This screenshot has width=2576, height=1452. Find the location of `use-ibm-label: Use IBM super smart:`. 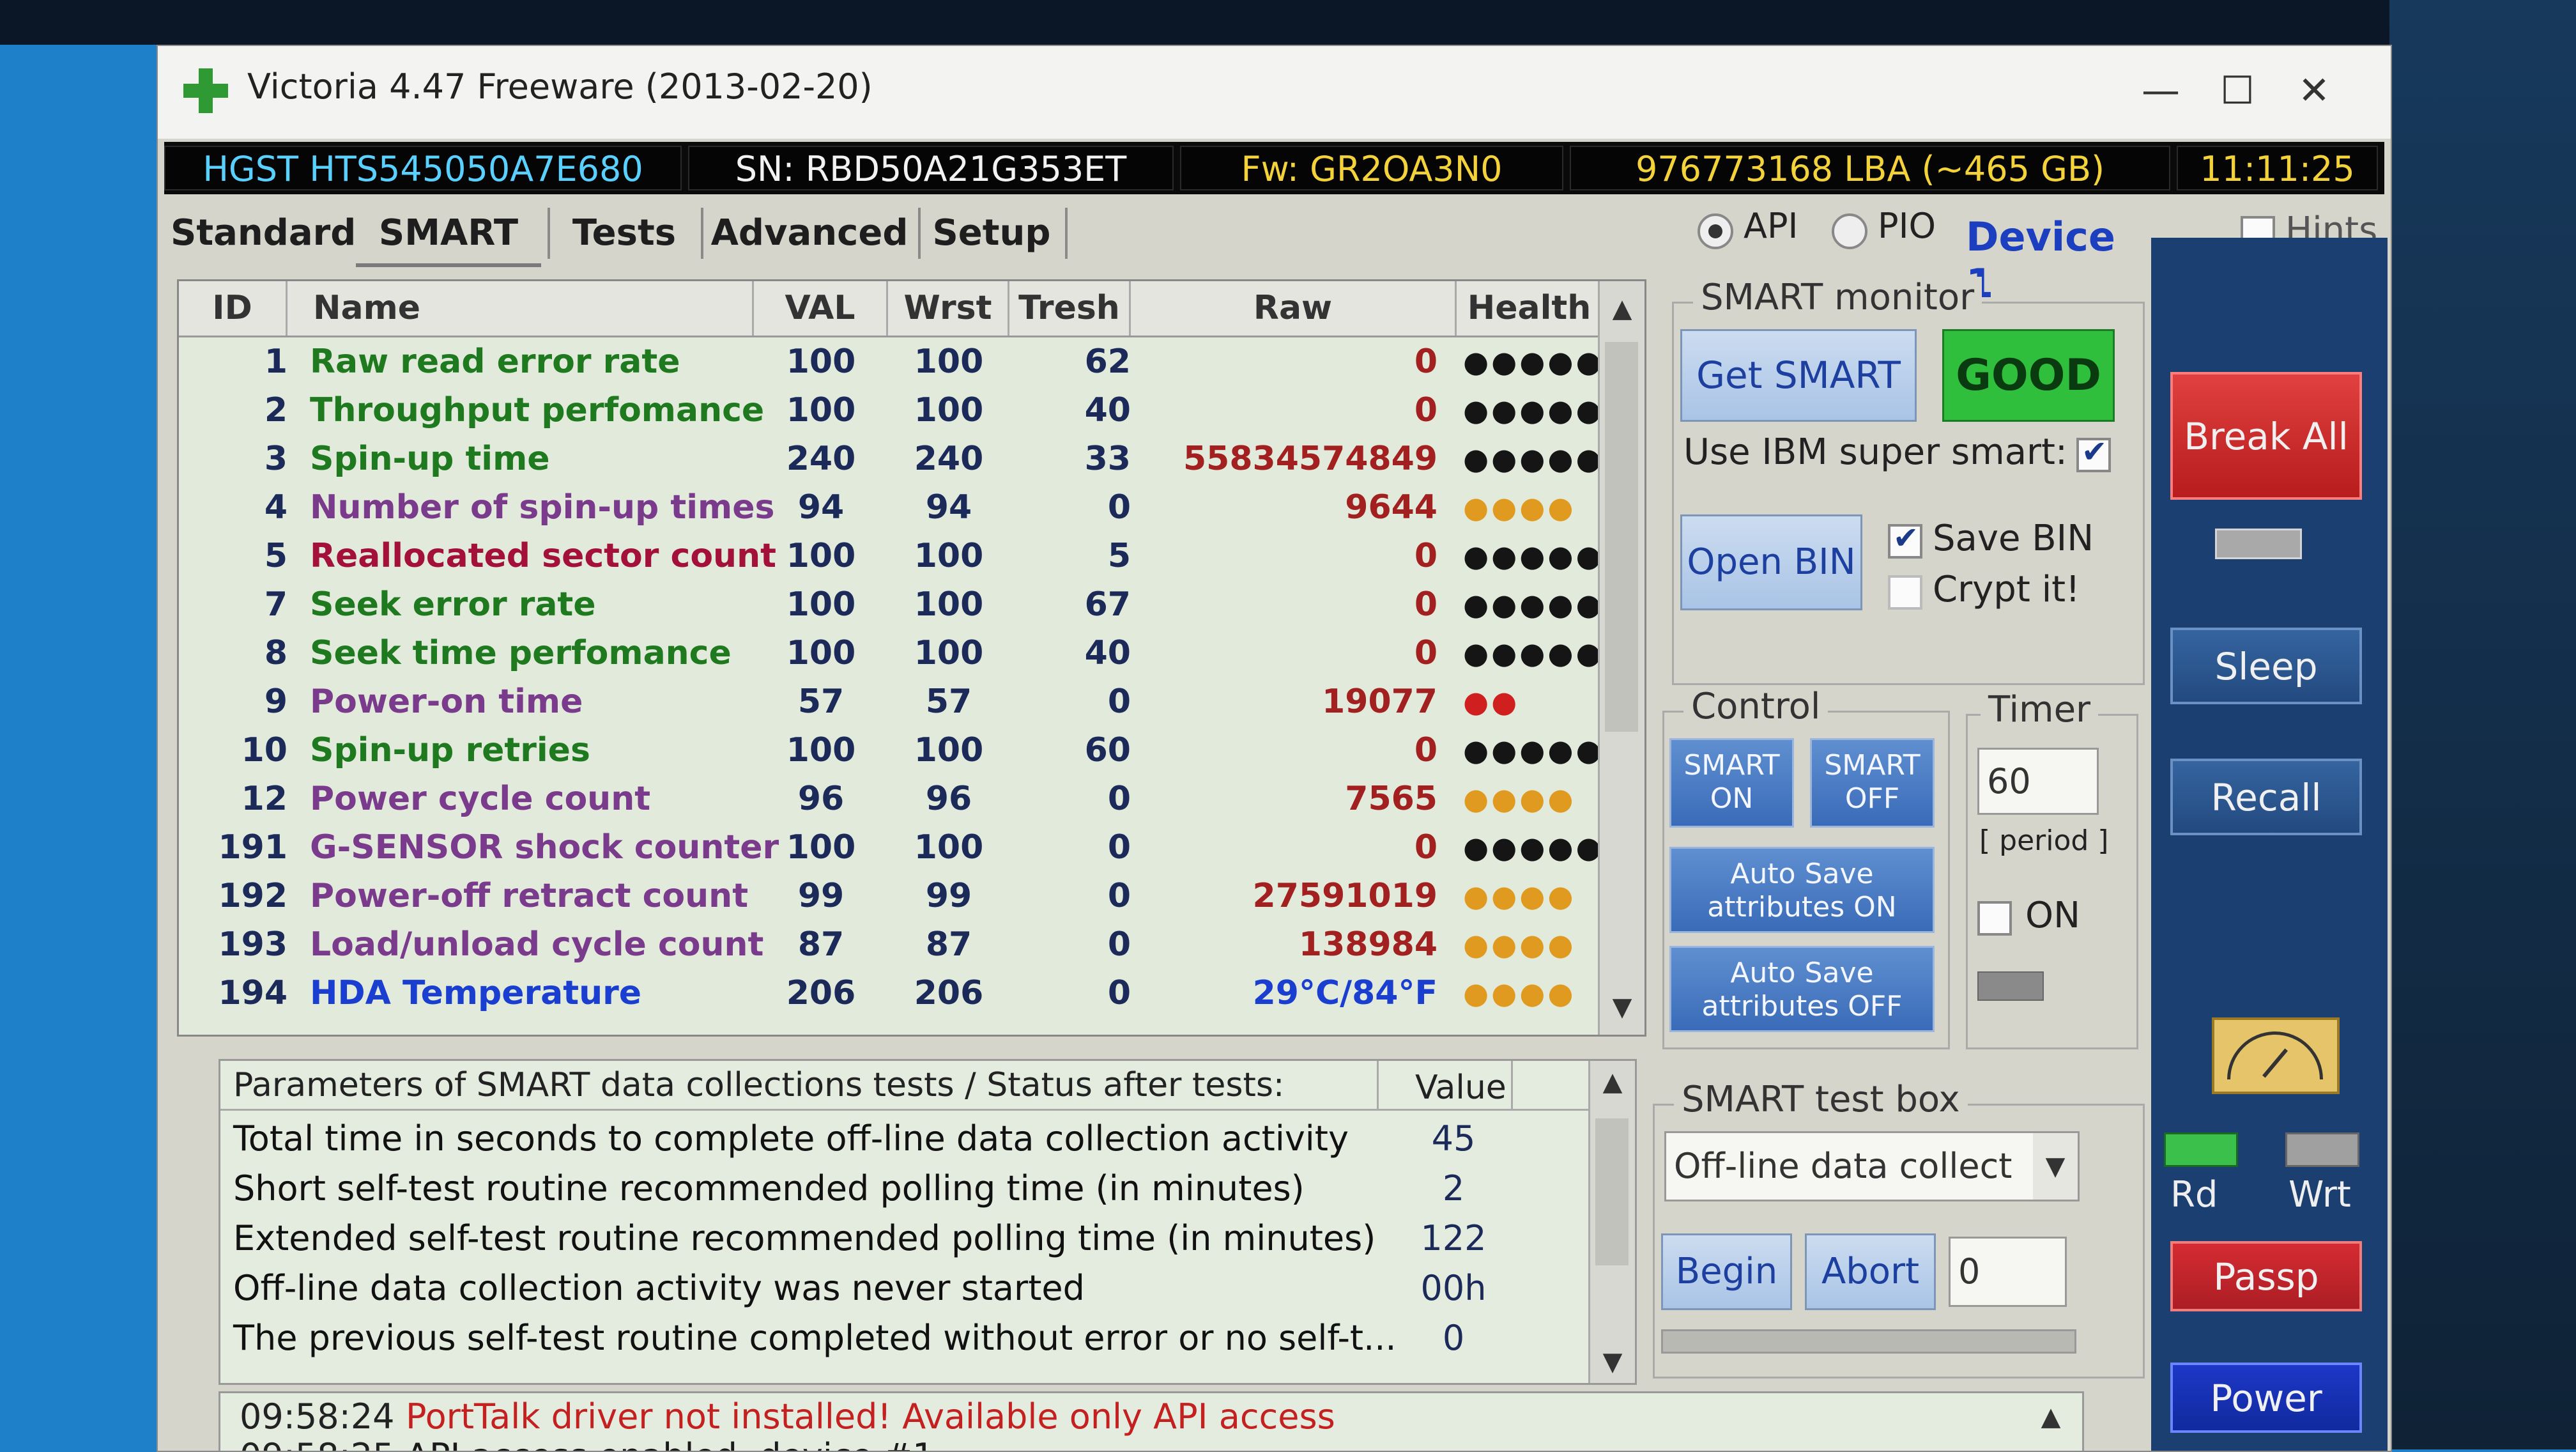

use-ibm-label: Use IBM super smart: is located at coordinates (1875, 452).